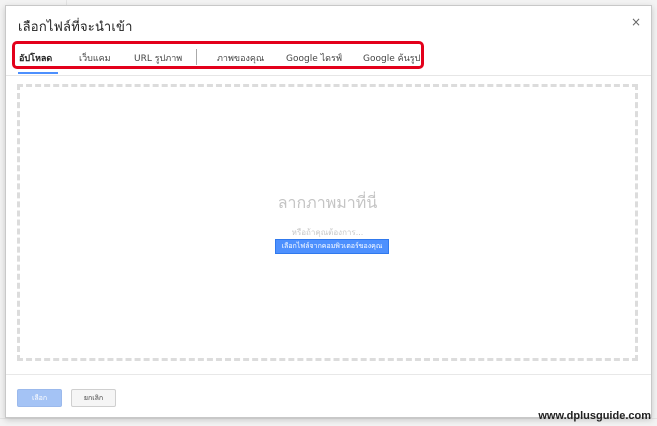 This screenshot has width=657, height=426. What do you see at coordinates (38, 73) in the screenshot?
I see `active-tab-indicator` at bounding box center [38, 73].